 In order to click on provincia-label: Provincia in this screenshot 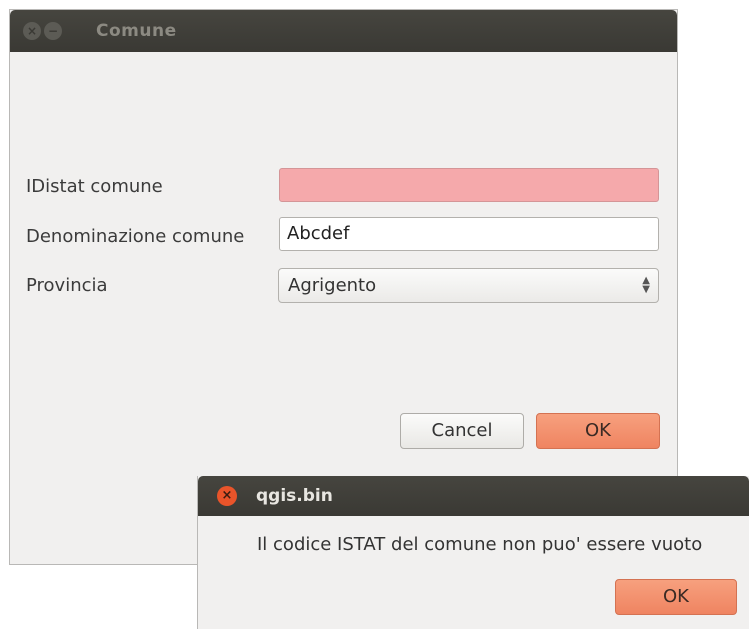, I will do `click(67, 285)`.